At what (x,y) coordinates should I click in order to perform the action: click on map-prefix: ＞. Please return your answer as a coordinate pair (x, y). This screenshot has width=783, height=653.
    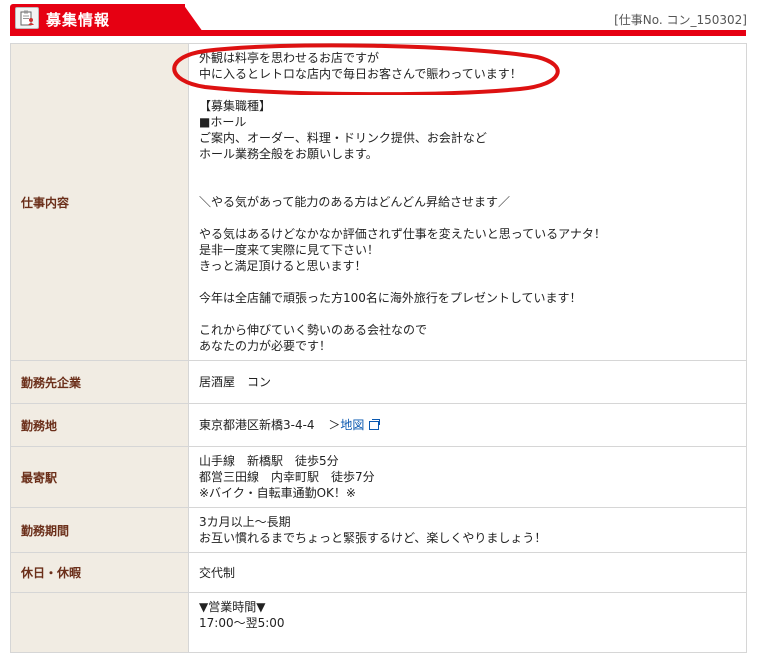
    Looking at the image, I should click on (334, 425).